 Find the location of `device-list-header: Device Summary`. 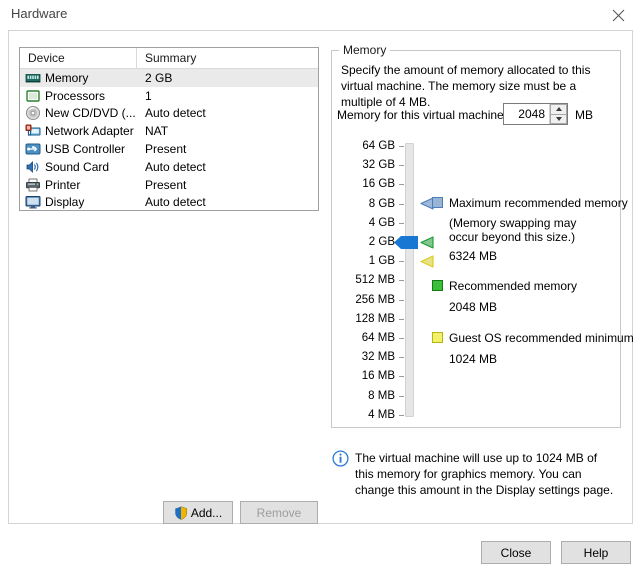

device-list-header: Device Summary is located at coordinates (169, 58).